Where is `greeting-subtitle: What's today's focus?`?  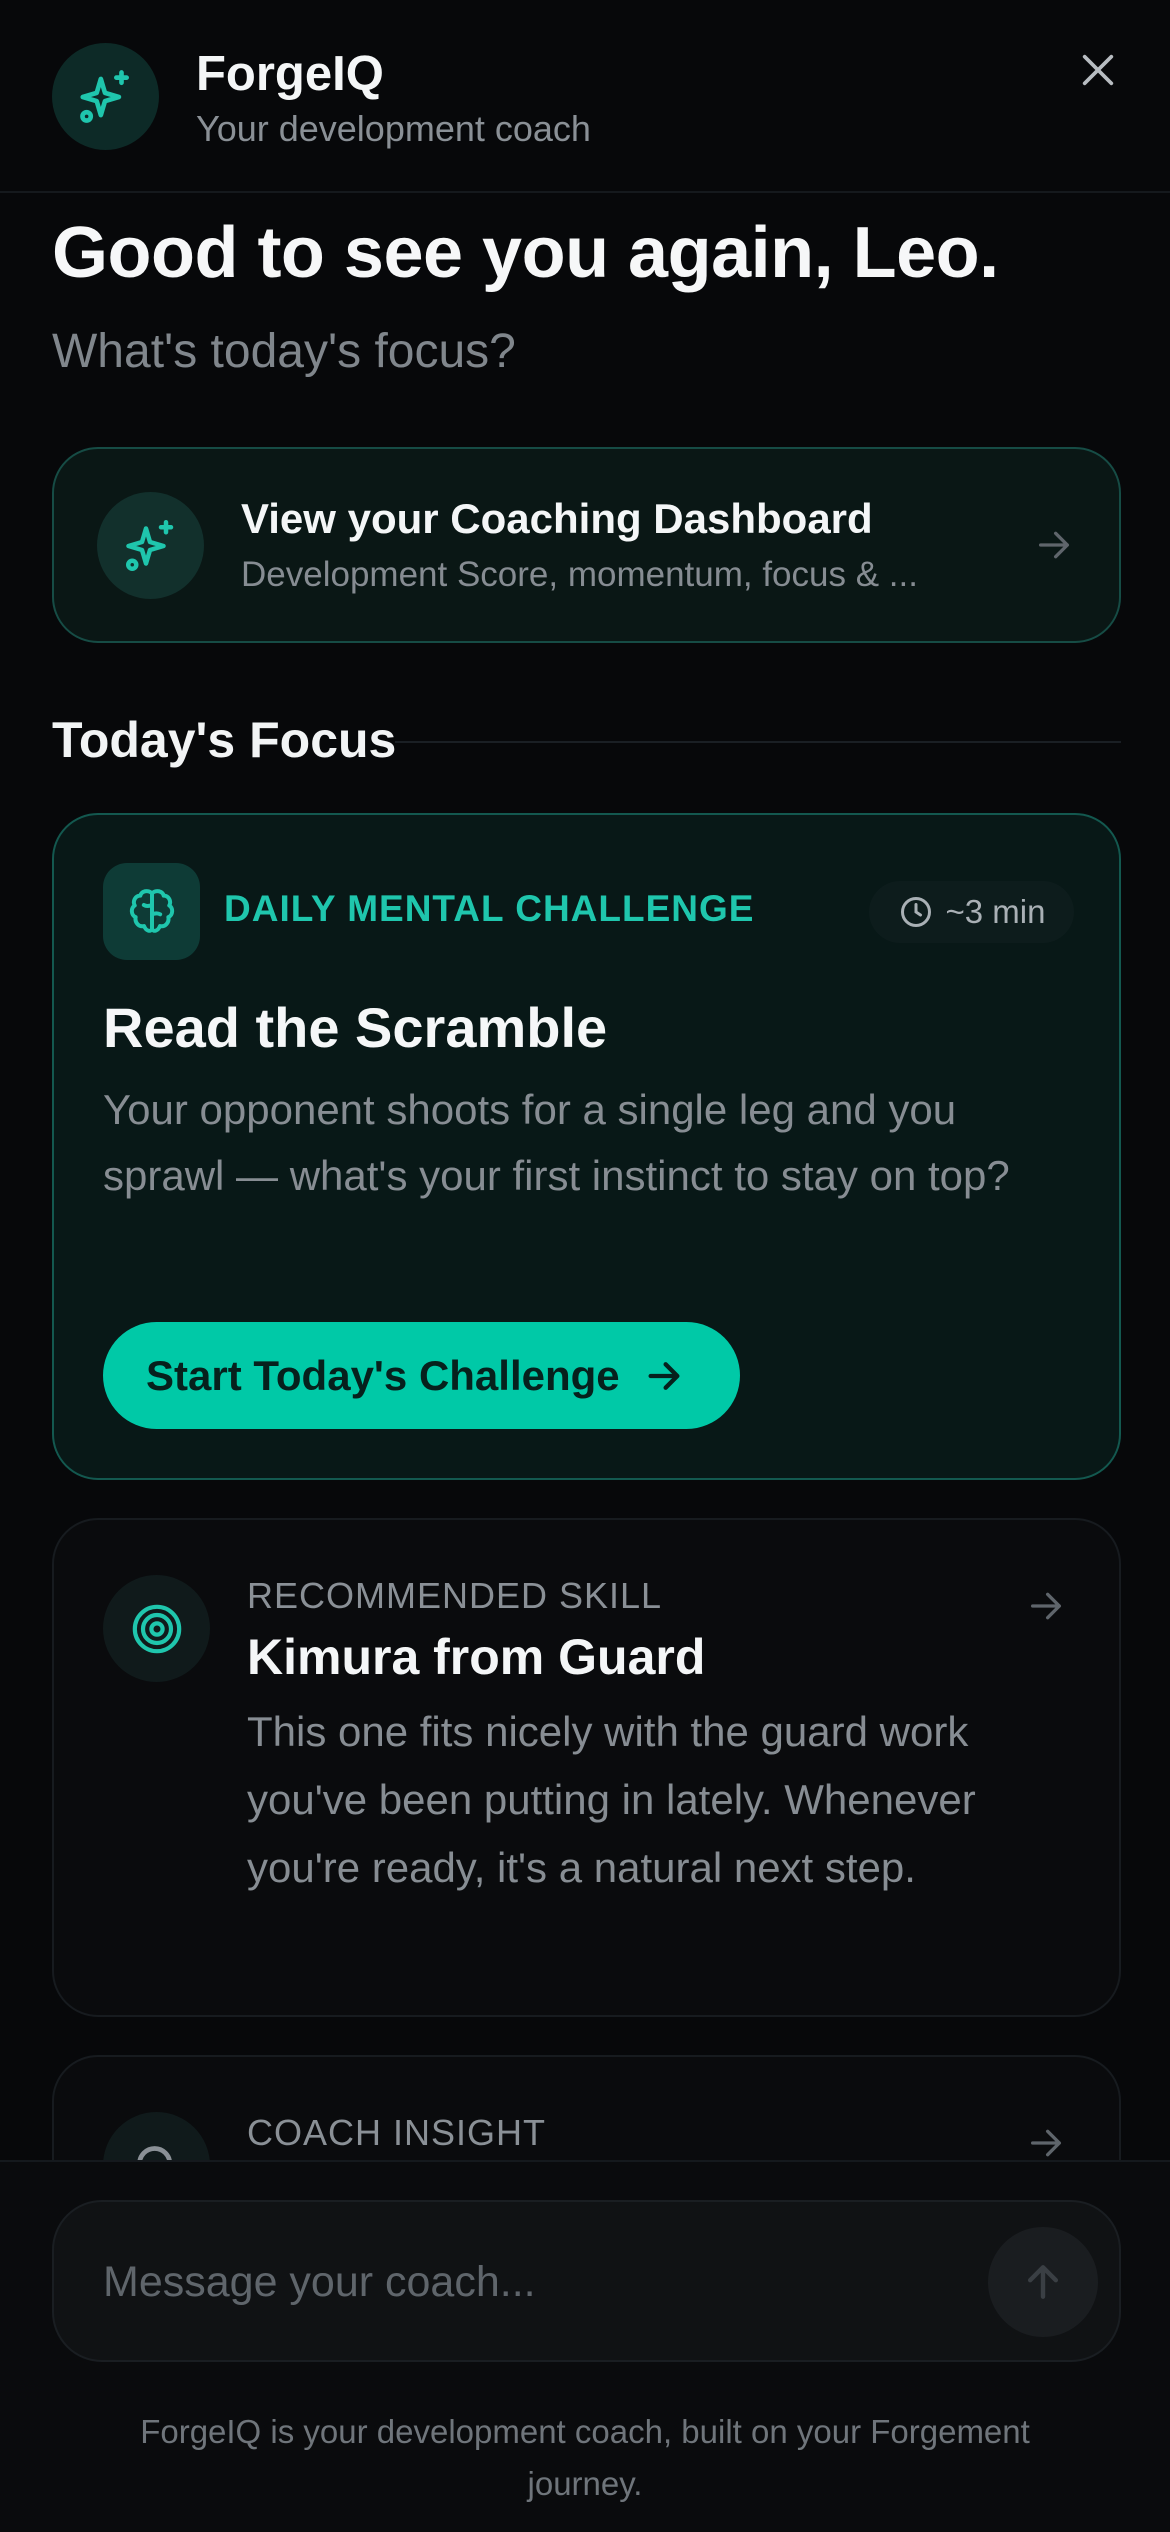
greeting-subtitle: What's today's focus? is located at coordinates (284, 351).